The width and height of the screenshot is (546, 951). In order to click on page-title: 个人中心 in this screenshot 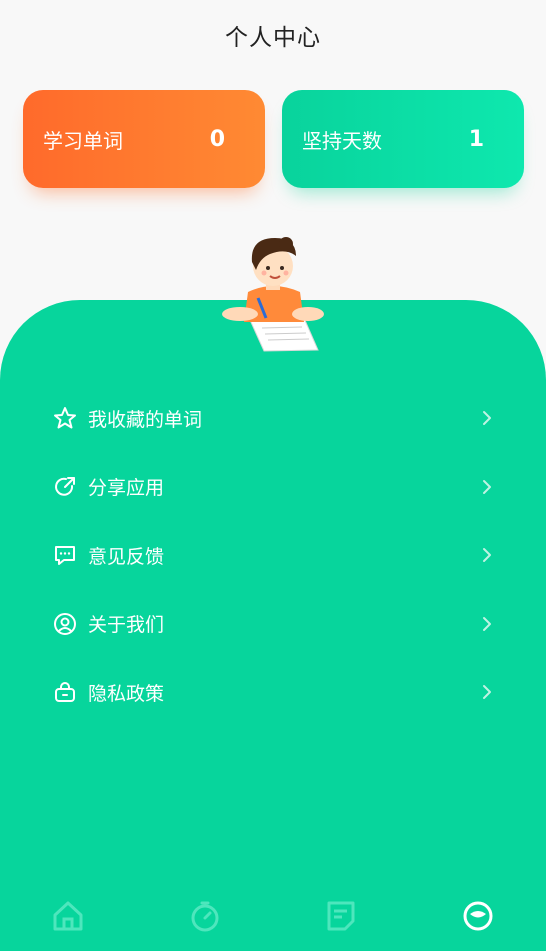, I will do `click(273, 38)`.